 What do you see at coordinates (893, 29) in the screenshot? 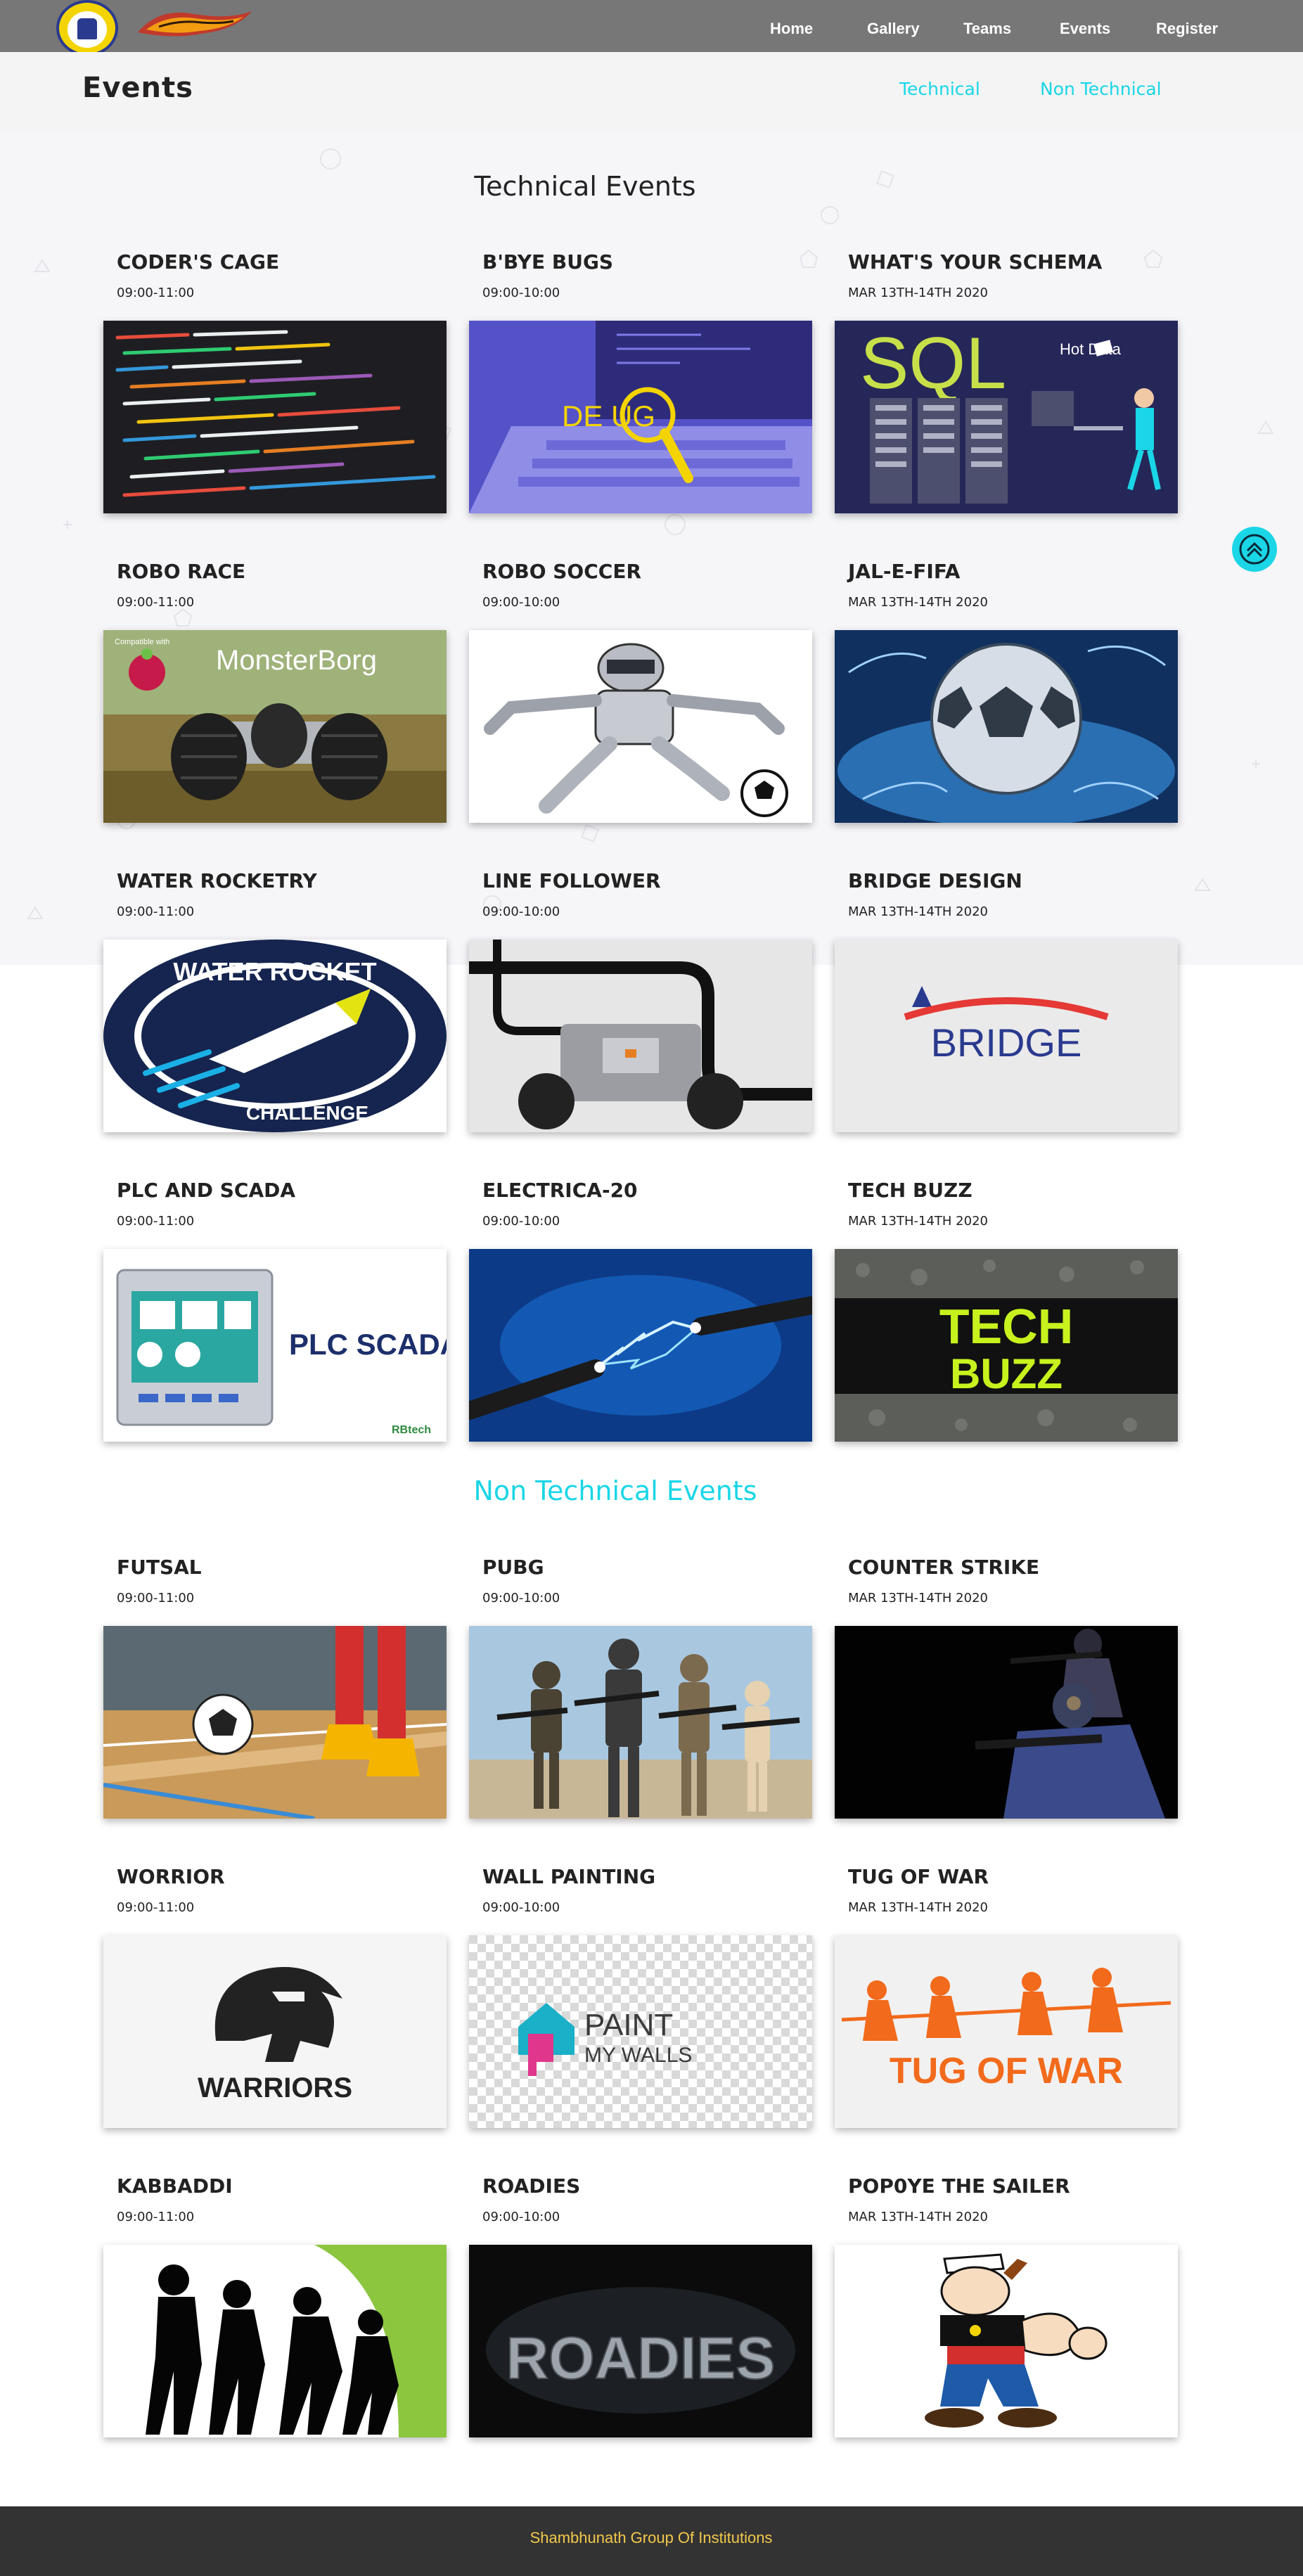
I see `nav-gallery: Gallery` at bounding box center [893, 29].